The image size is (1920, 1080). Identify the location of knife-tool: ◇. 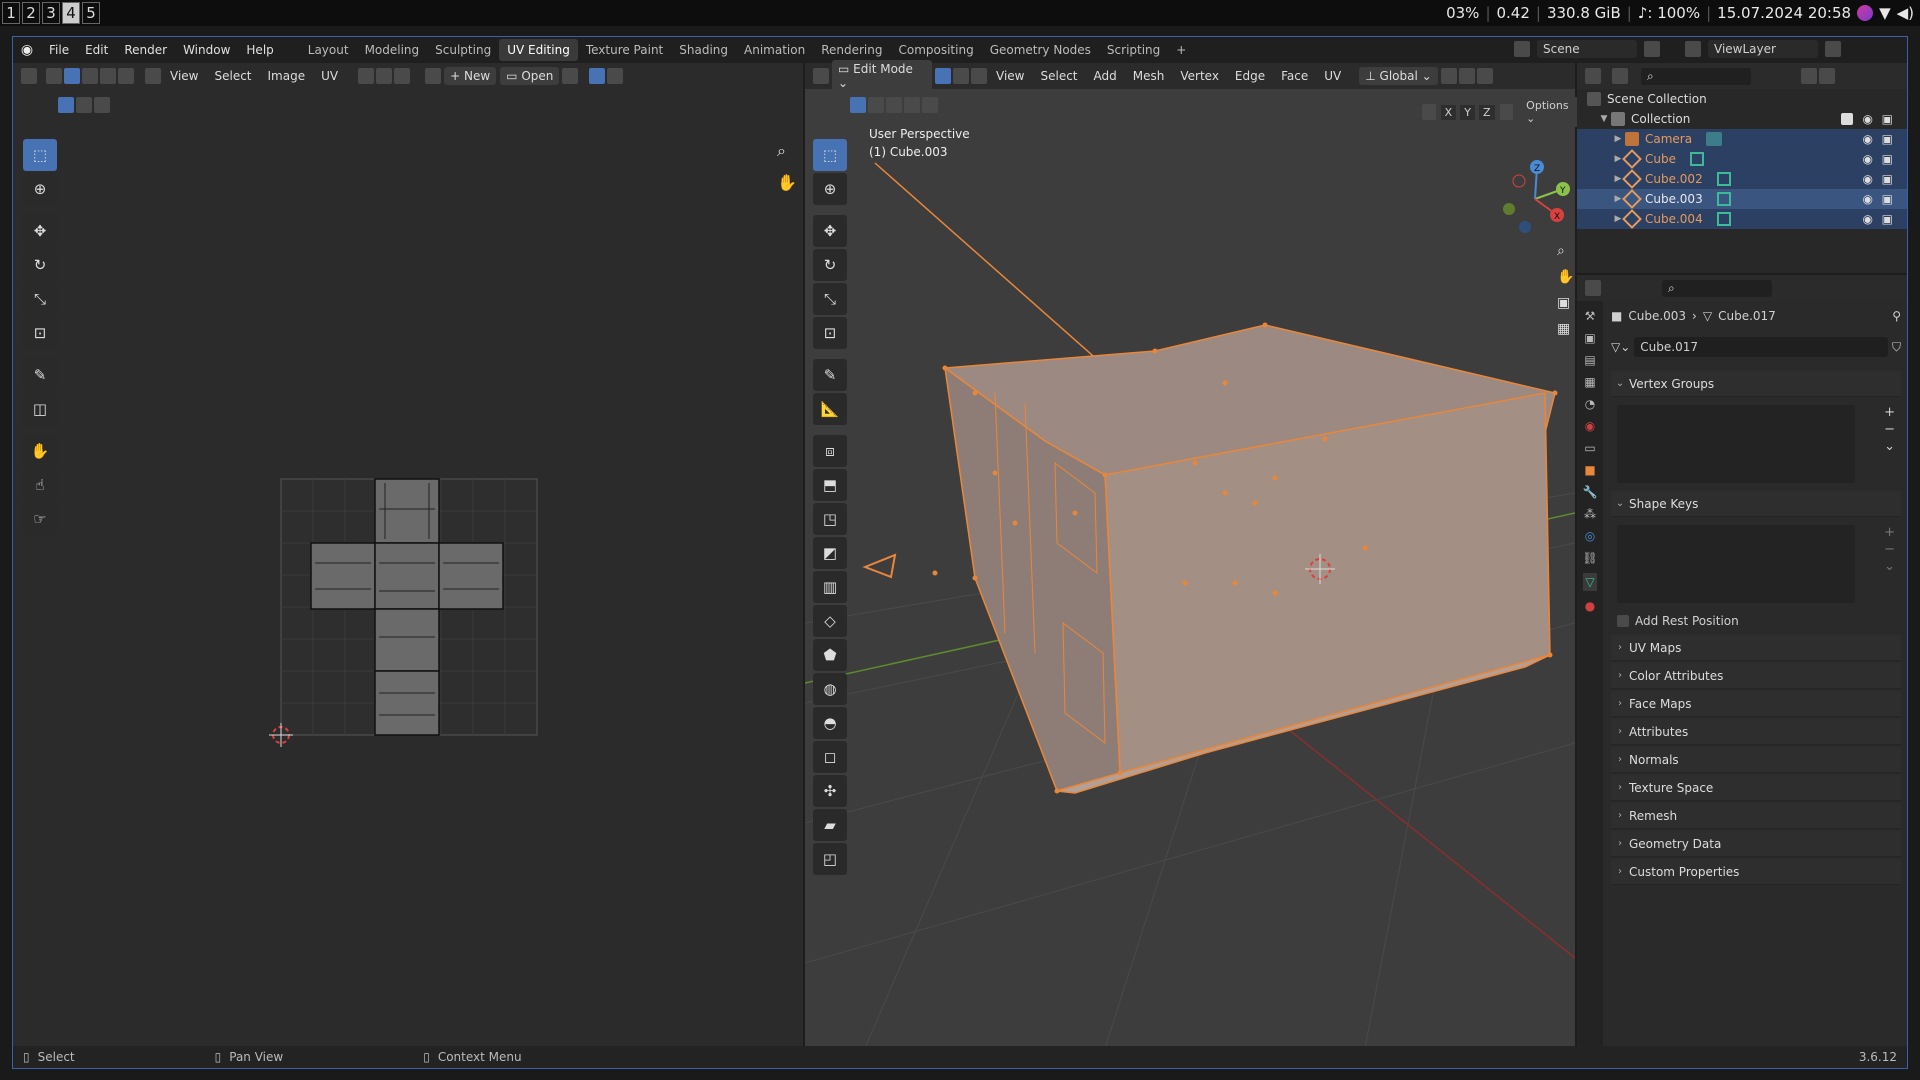
(830, 621).